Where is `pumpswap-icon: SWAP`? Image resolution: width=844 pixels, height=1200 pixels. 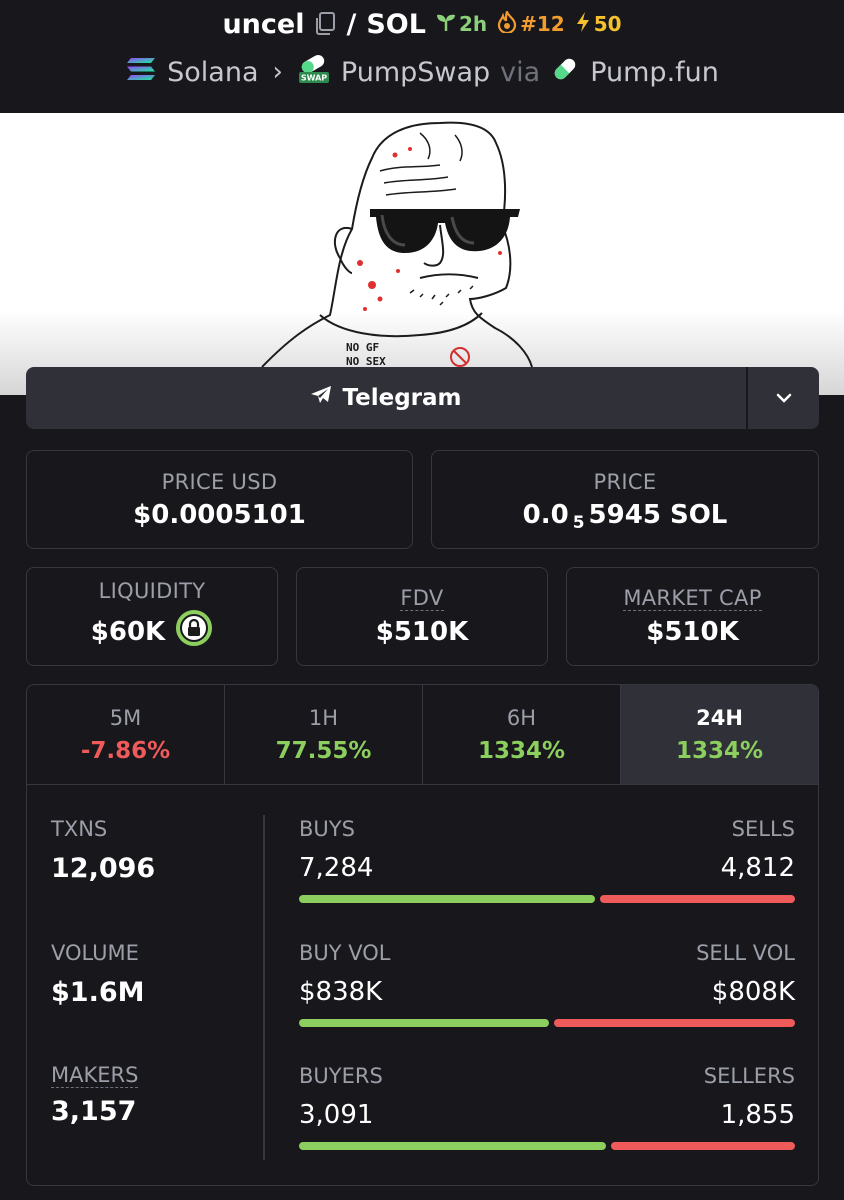 pumpswap-icon: SWAP is located at coordinates (314, 72).